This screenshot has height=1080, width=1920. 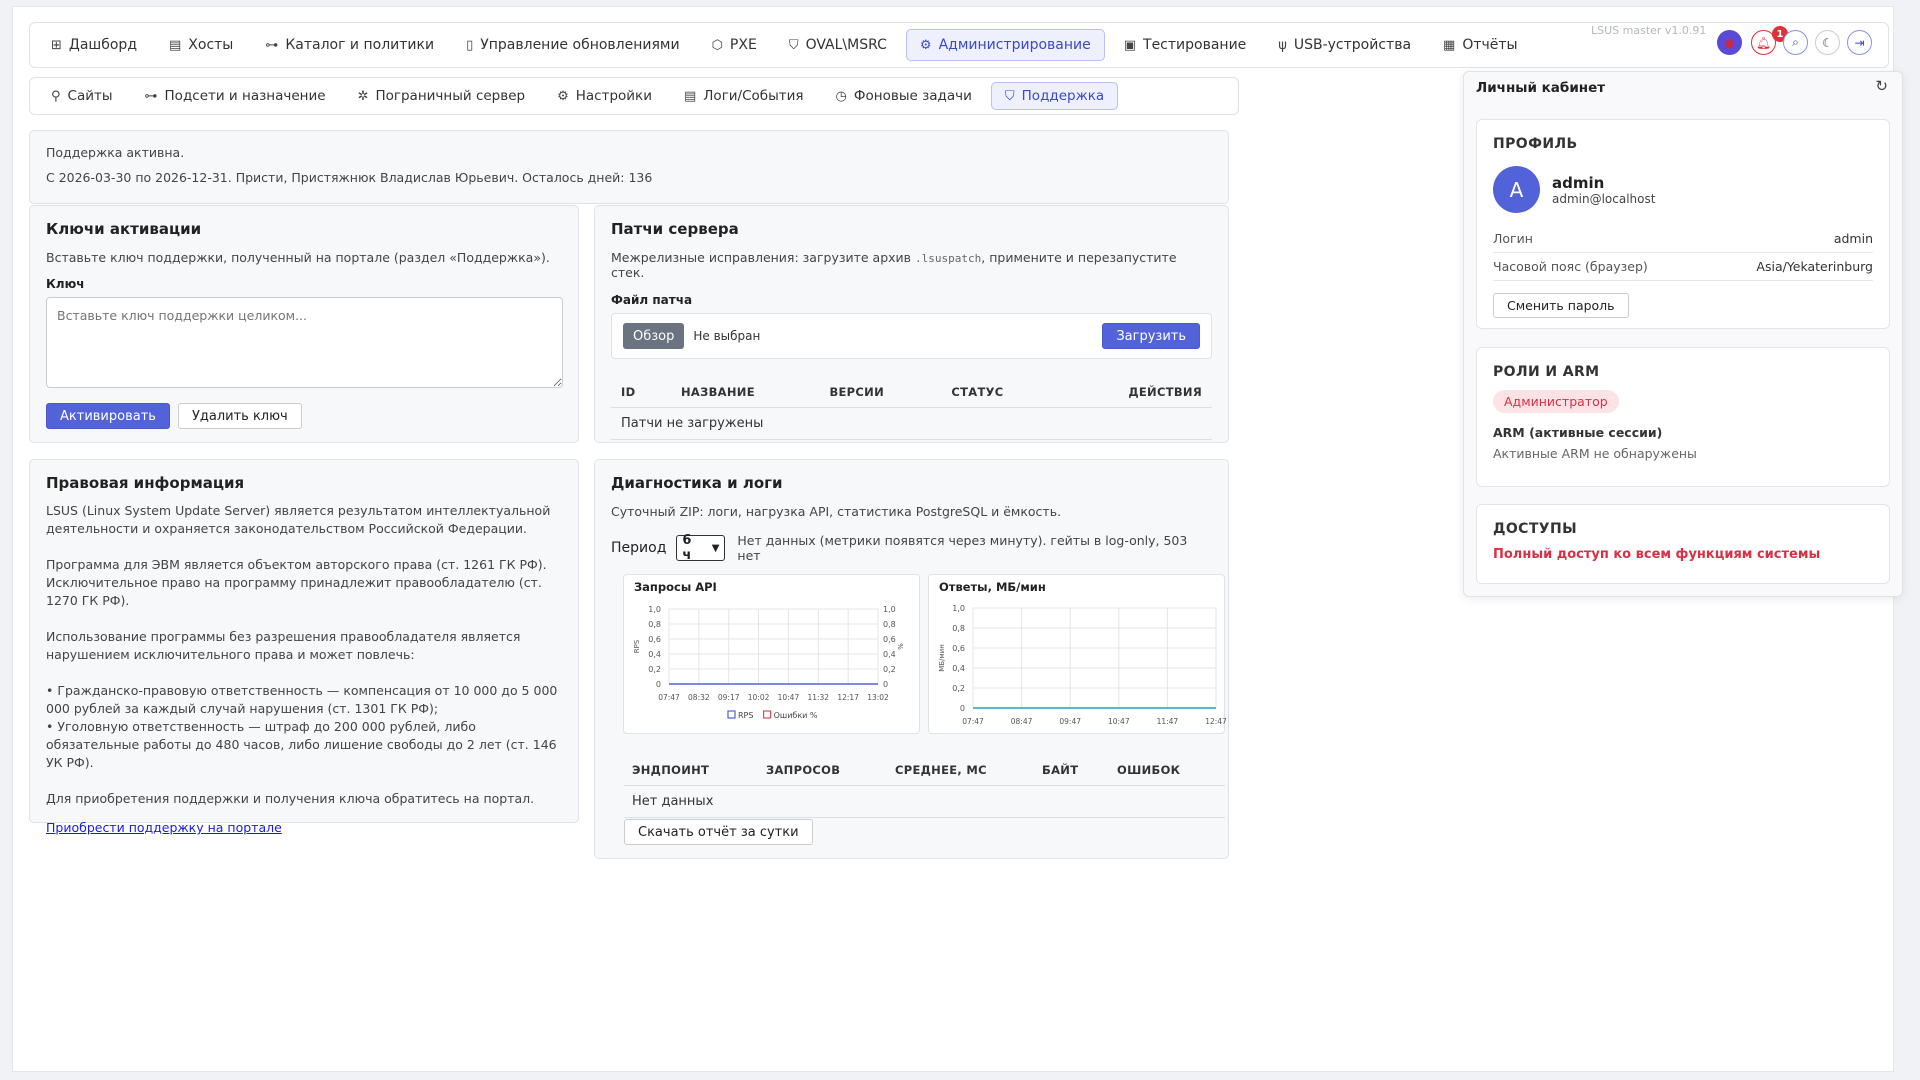 What do you see at coordinates (1604, 198) in the screenshot?
I see `profile-email: admin@localhost` at bounding box center [1604, 198].